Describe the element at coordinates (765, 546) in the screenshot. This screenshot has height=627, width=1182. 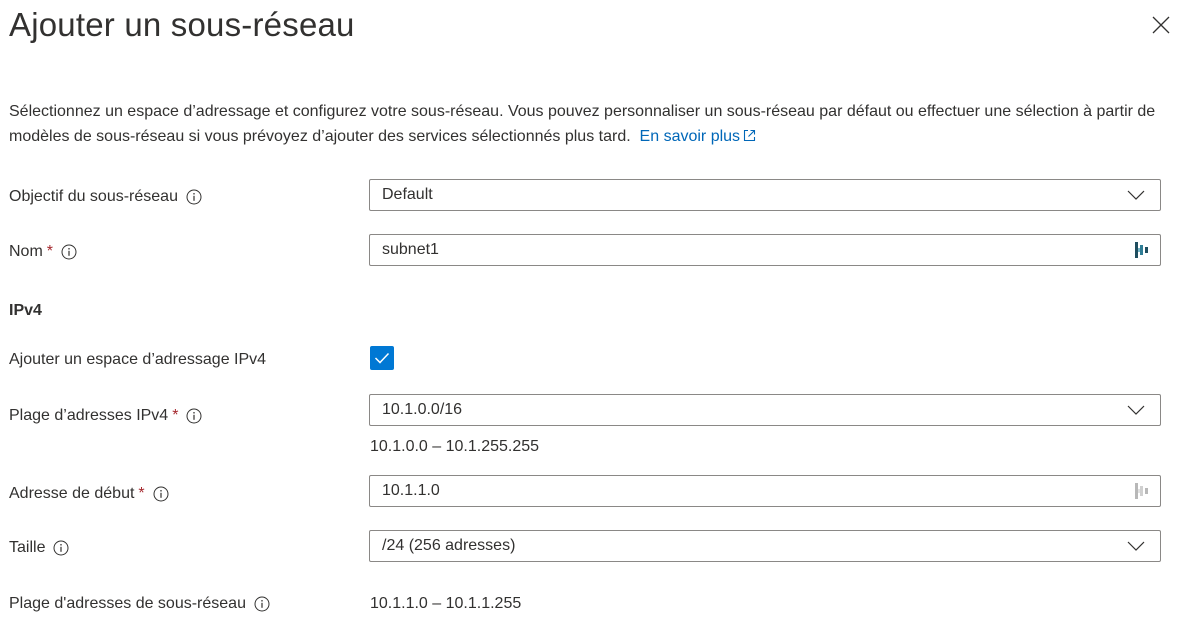
I see `size-dropdown: /24 (256 adresses)` at that location.